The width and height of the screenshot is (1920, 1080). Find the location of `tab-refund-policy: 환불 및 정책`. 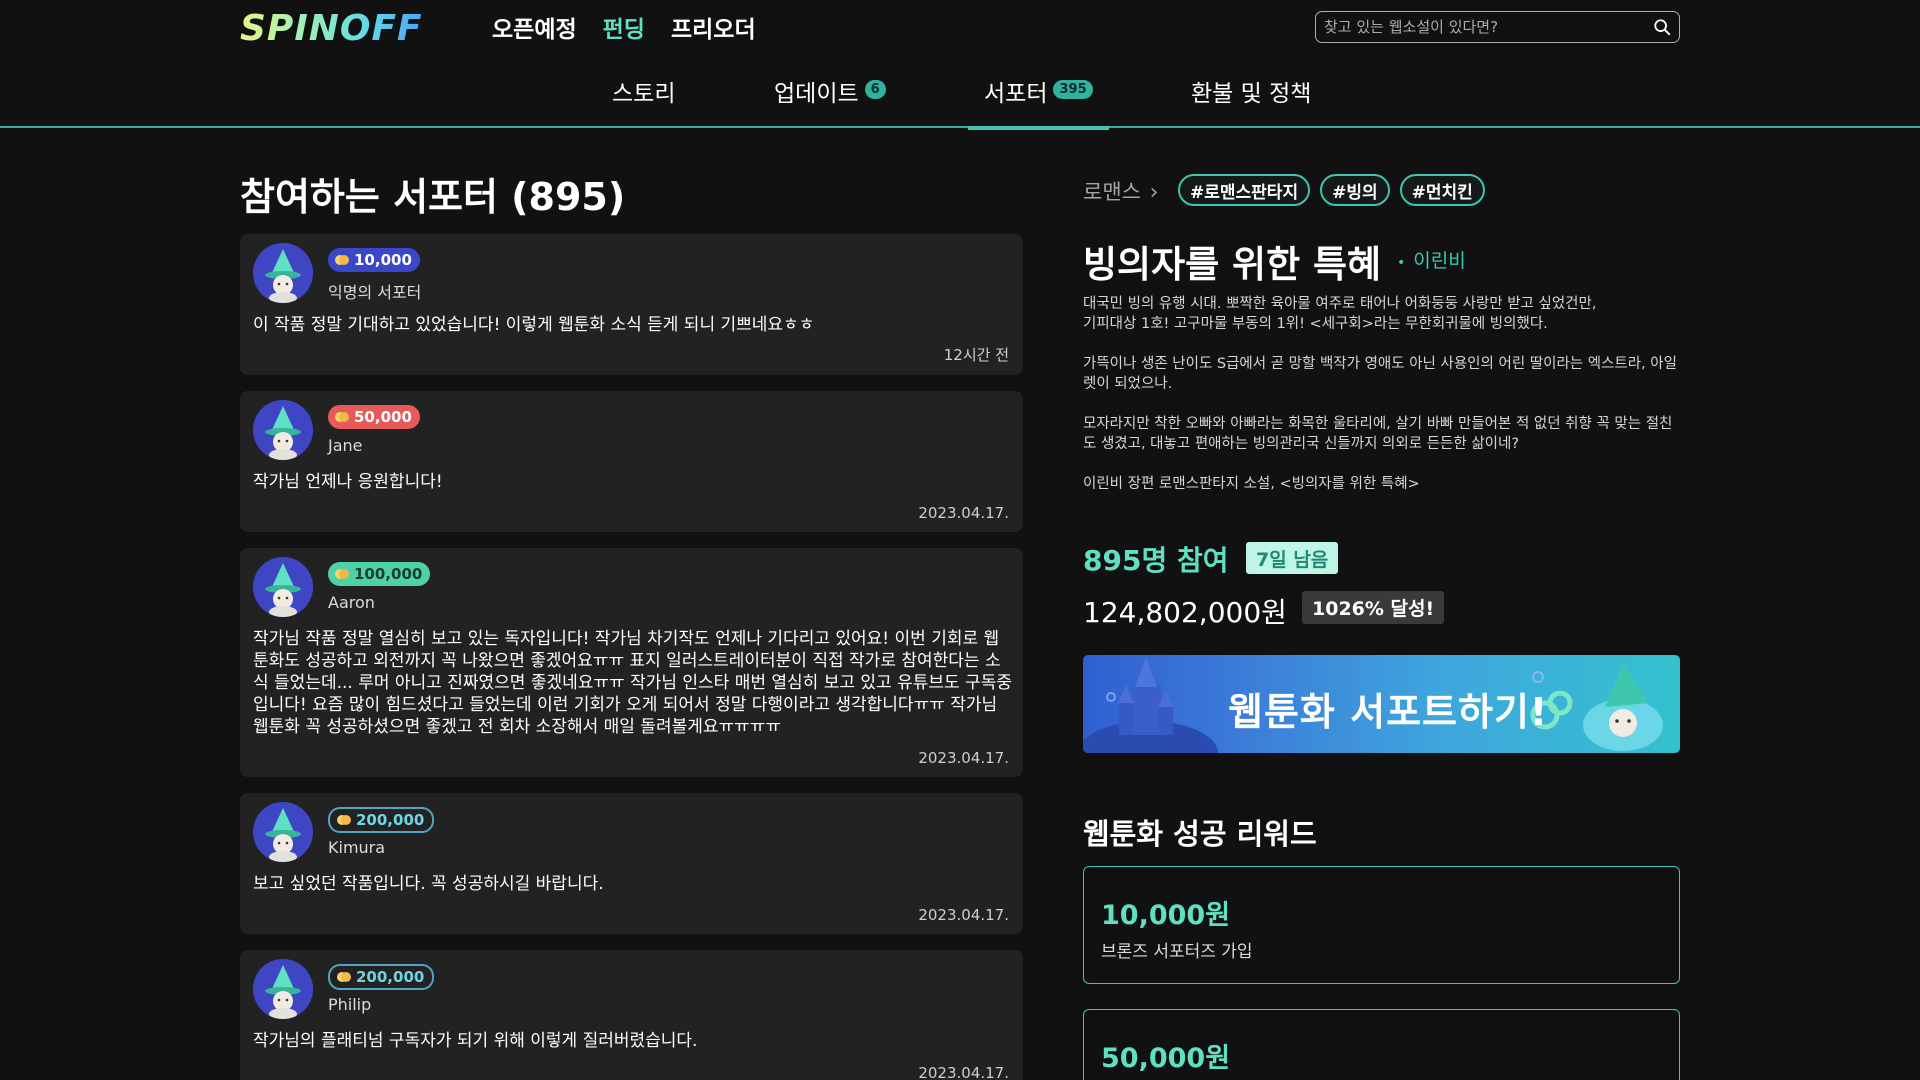

tab-refund-policy: 환불 및 정책 is located at coordinates (1251, 95).